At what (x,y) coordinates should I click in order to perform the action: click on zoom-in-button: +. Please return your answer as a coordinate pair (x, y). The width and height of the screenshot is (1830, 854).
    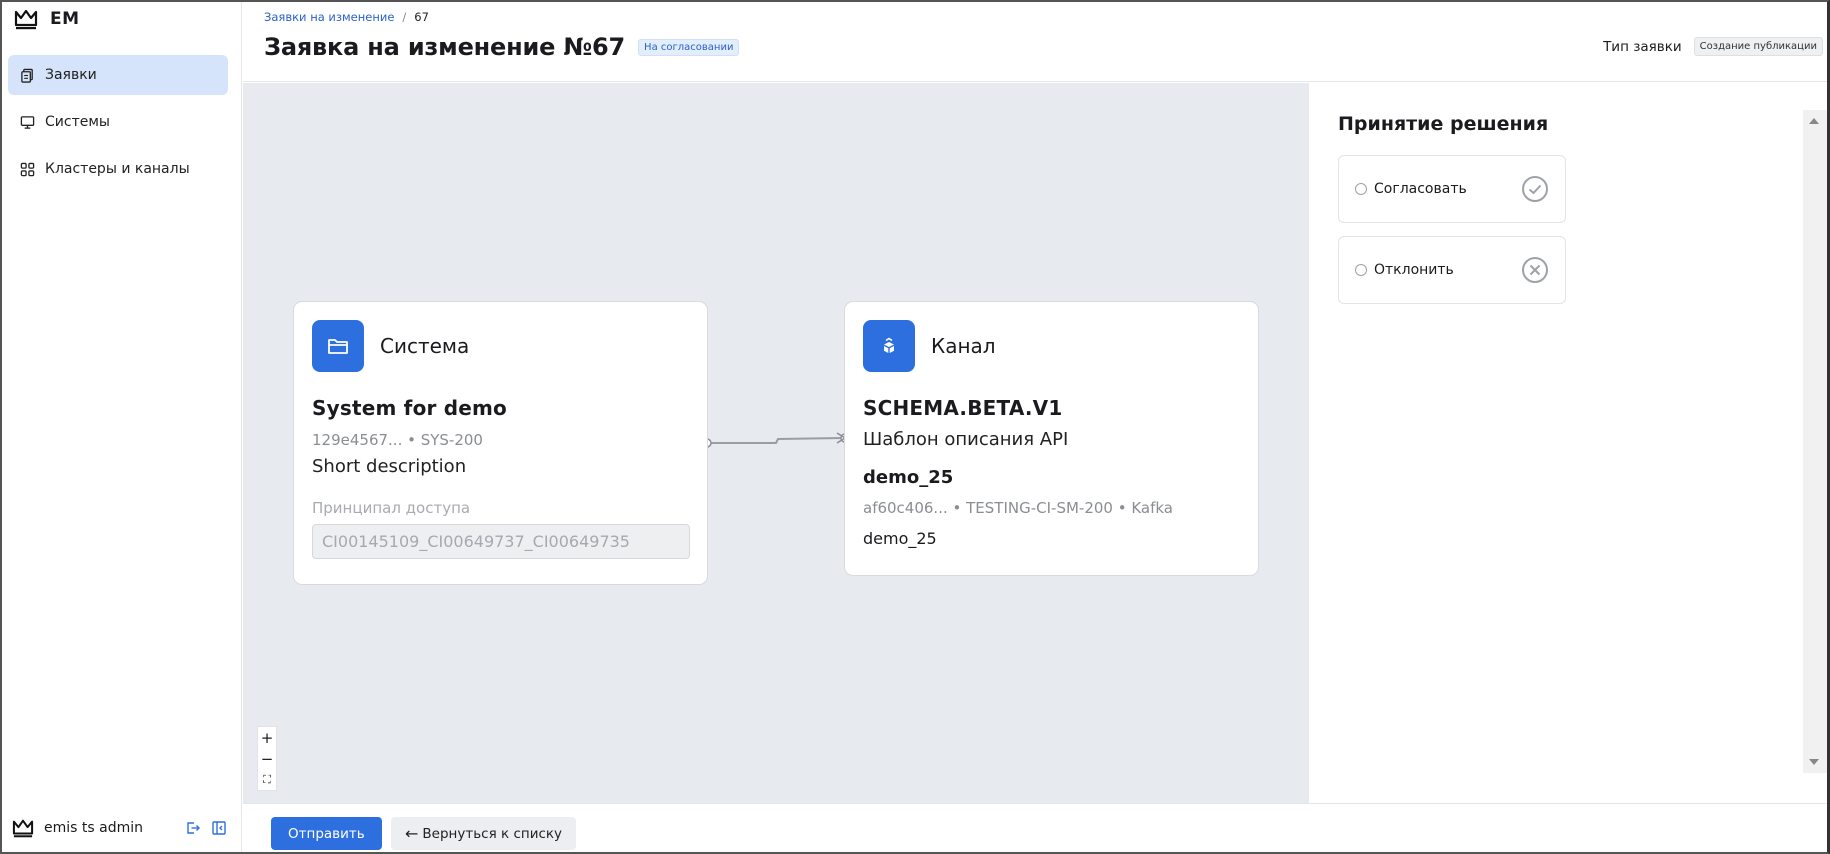
    Looking at the image, I should click on (267, 737).